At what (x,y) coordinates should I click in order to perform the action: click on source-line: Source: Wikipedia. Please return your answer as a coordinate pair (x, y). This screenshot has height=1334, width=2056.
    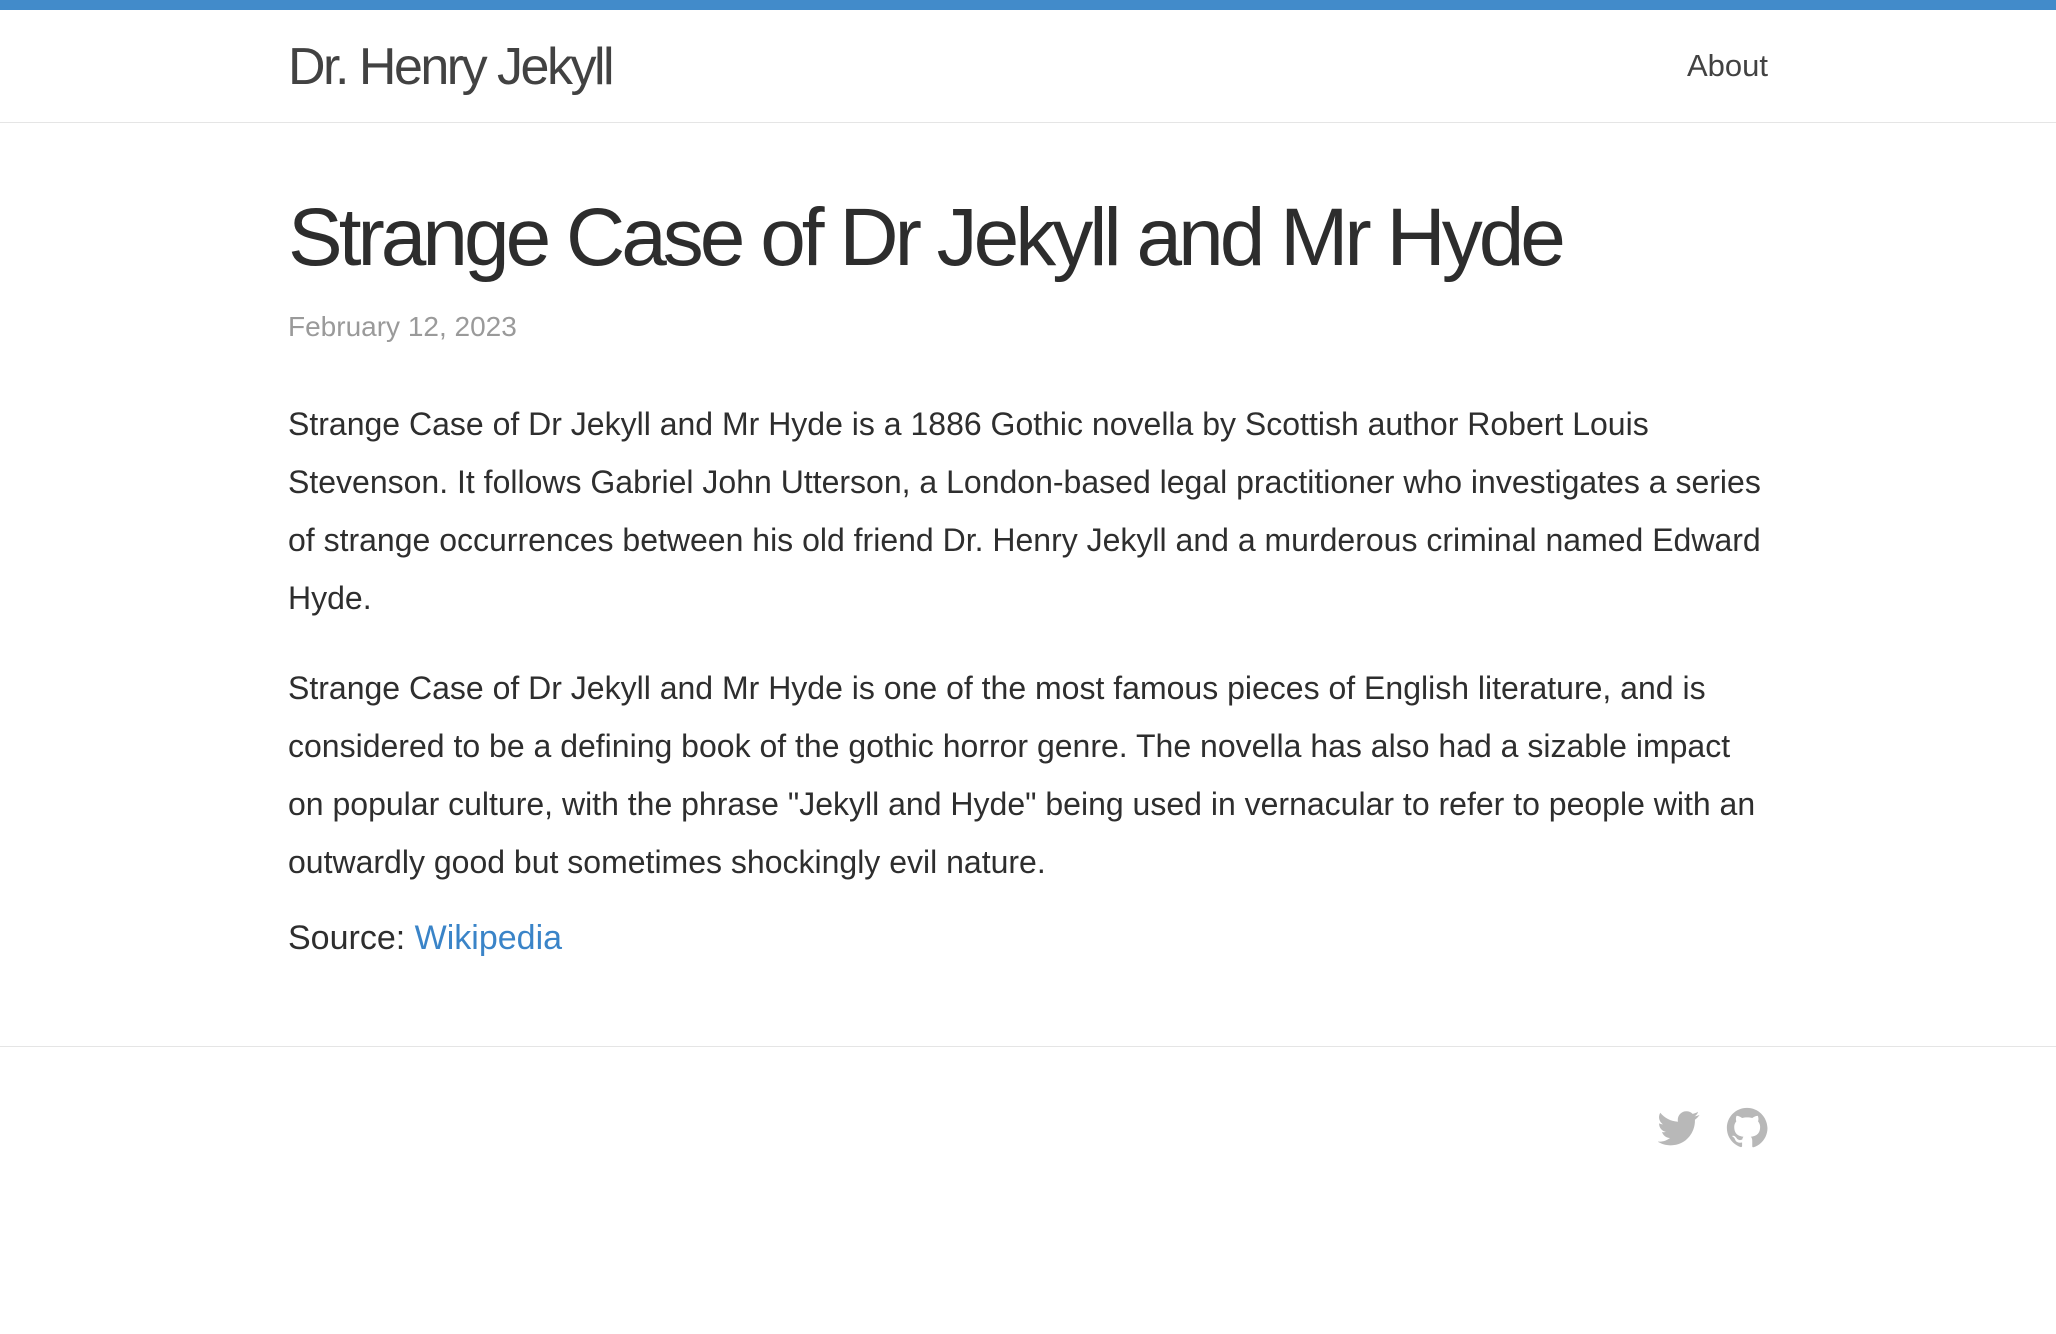
    Looking at the image, I should click on (1028, 938).